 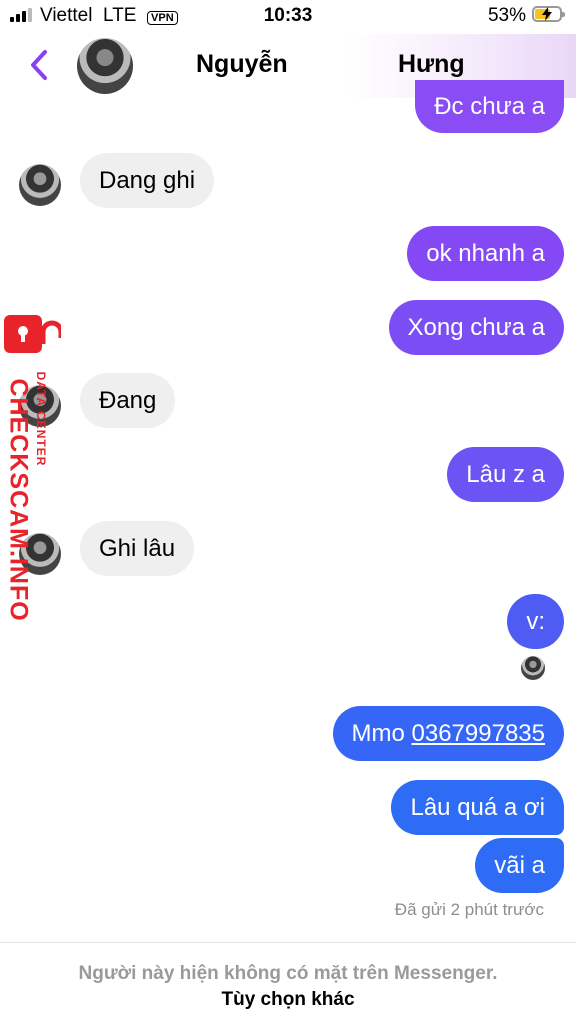 What do you see at coordinates (548, 14) in the screenshot?
I see `battery-icon` at bounding box center [548, 14].